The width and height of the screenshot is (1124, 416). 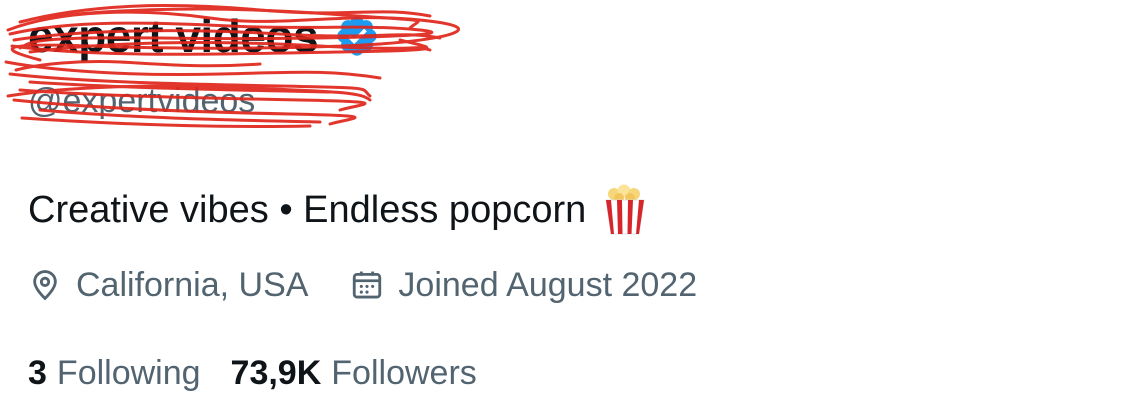 I want to click on popcorn-icon, so click(x=625, y=210).